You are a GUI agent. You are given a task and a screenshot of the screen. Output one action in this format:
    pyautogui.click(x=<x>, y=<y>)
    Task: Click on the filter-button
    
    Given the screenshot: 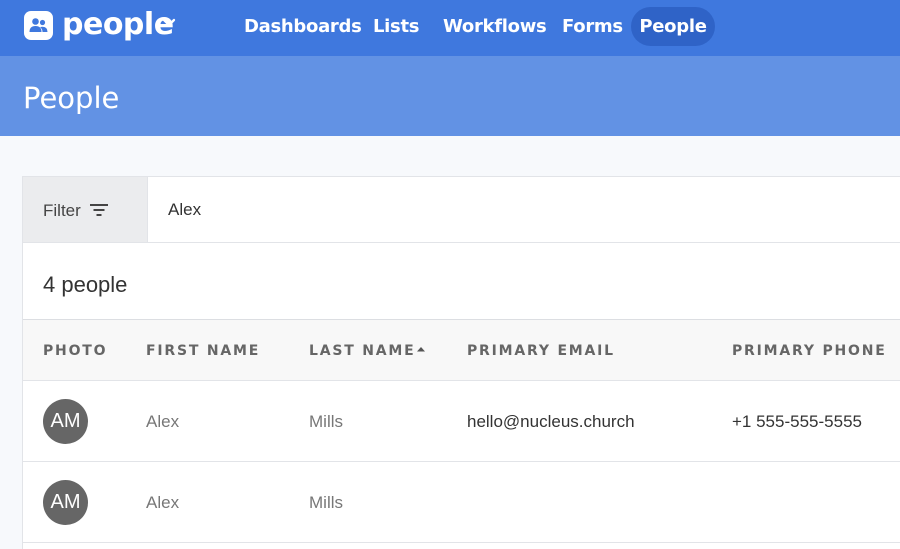 What is the action you would take?
    pyautogui.click(x=85, y=209)
    